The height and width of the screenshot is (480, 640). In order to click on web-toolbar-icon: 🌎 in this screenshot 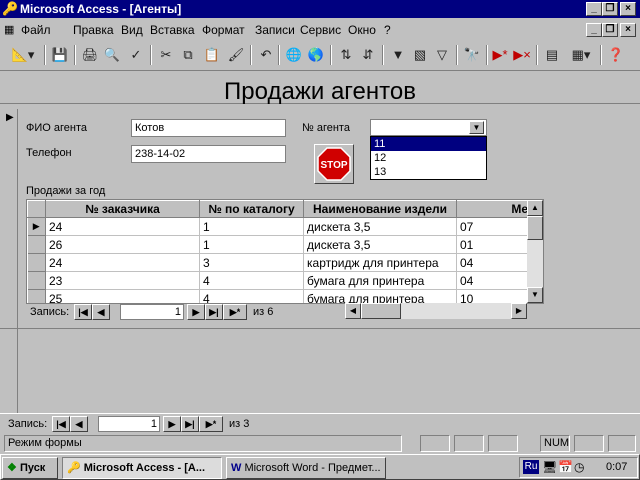, I will do `click(316, 55)`.